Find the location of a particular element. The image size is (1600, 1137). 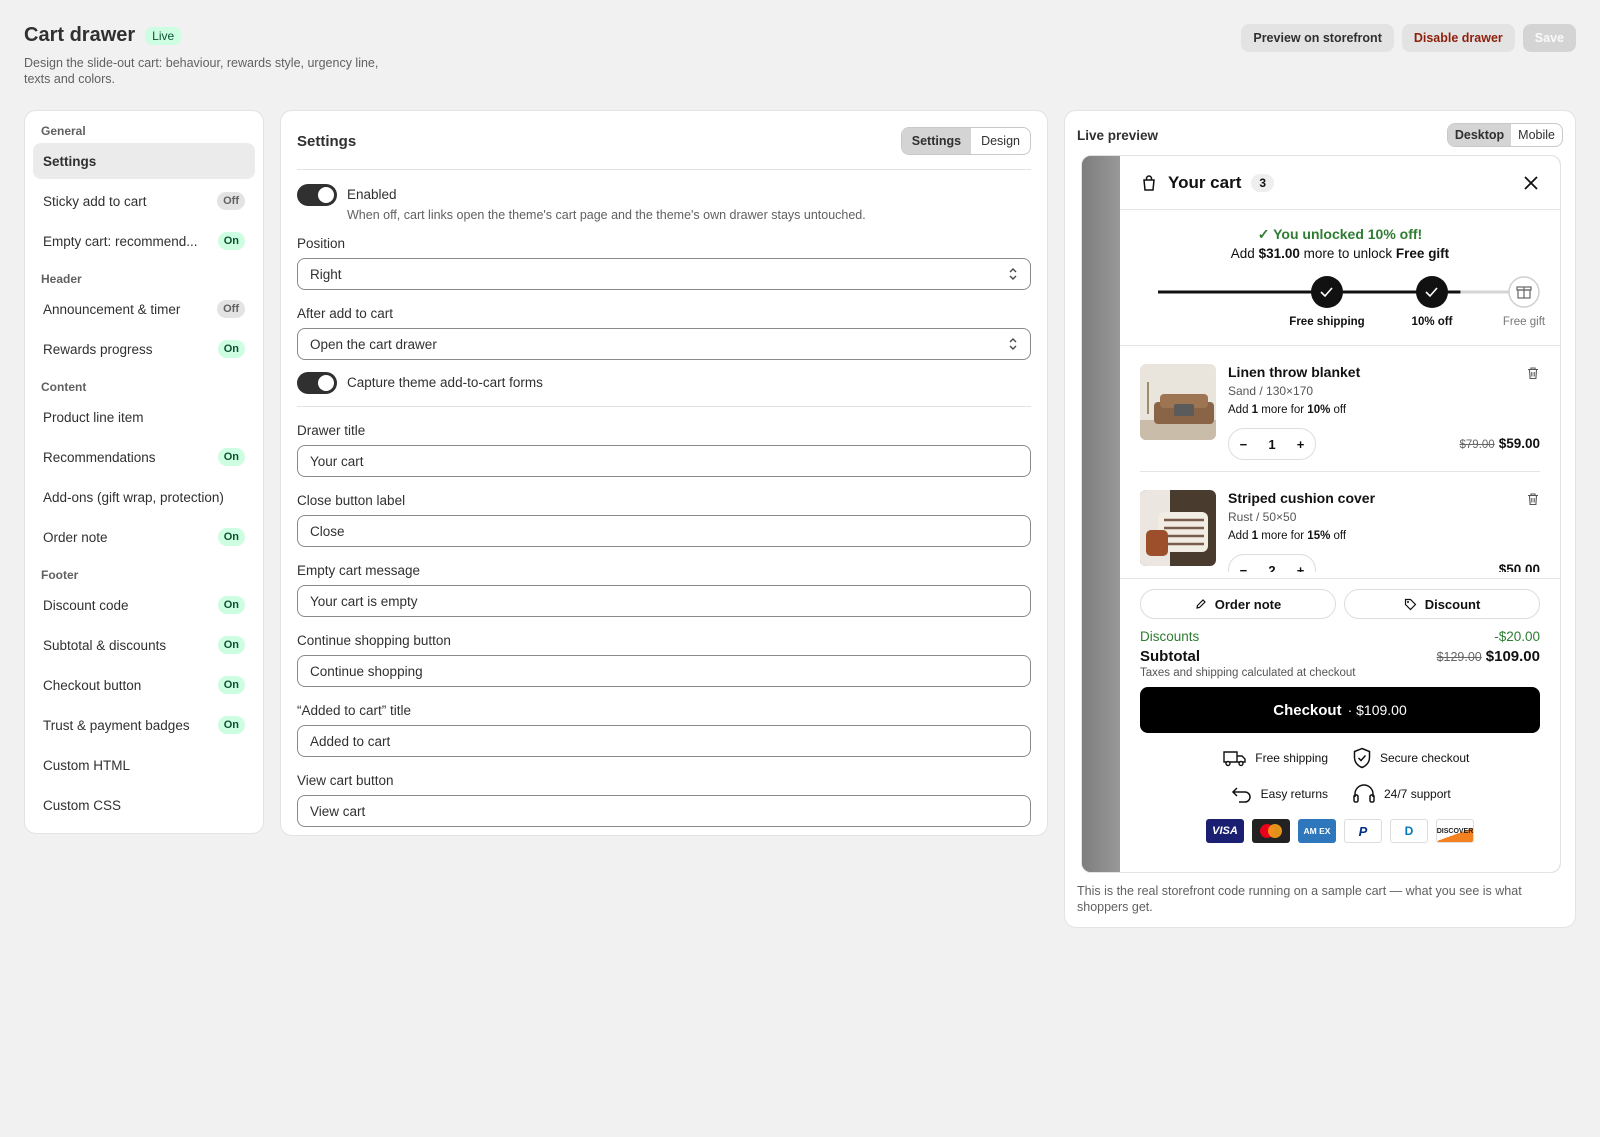

sidebar-item-label: Subtotal & discounts is located at coordinates (105, 645).